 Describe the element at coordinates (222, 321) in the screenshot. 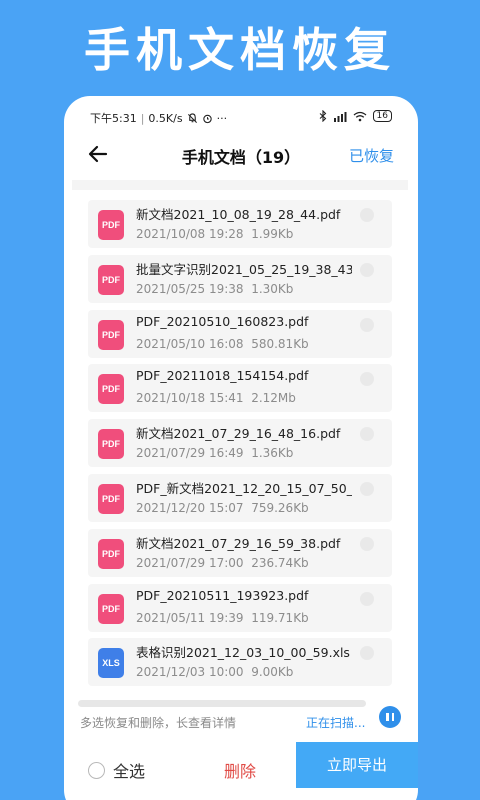

I see `file-name: PDF_20210510_160823.pdf` at that location.